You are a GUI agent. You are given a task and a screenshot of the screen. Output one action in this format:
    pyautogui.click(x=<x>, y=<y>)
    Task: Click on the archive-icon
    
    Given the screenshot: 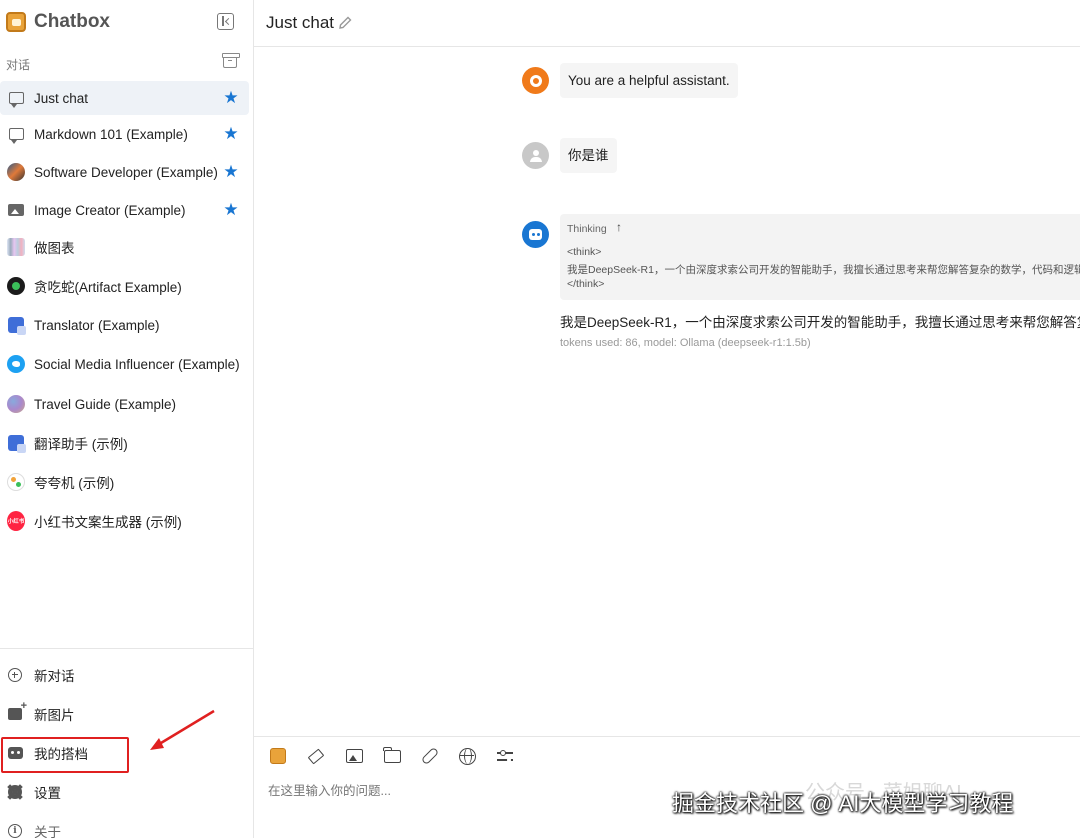 What is the action you would take?
    pyautogui.click(x=231, y=60)
    